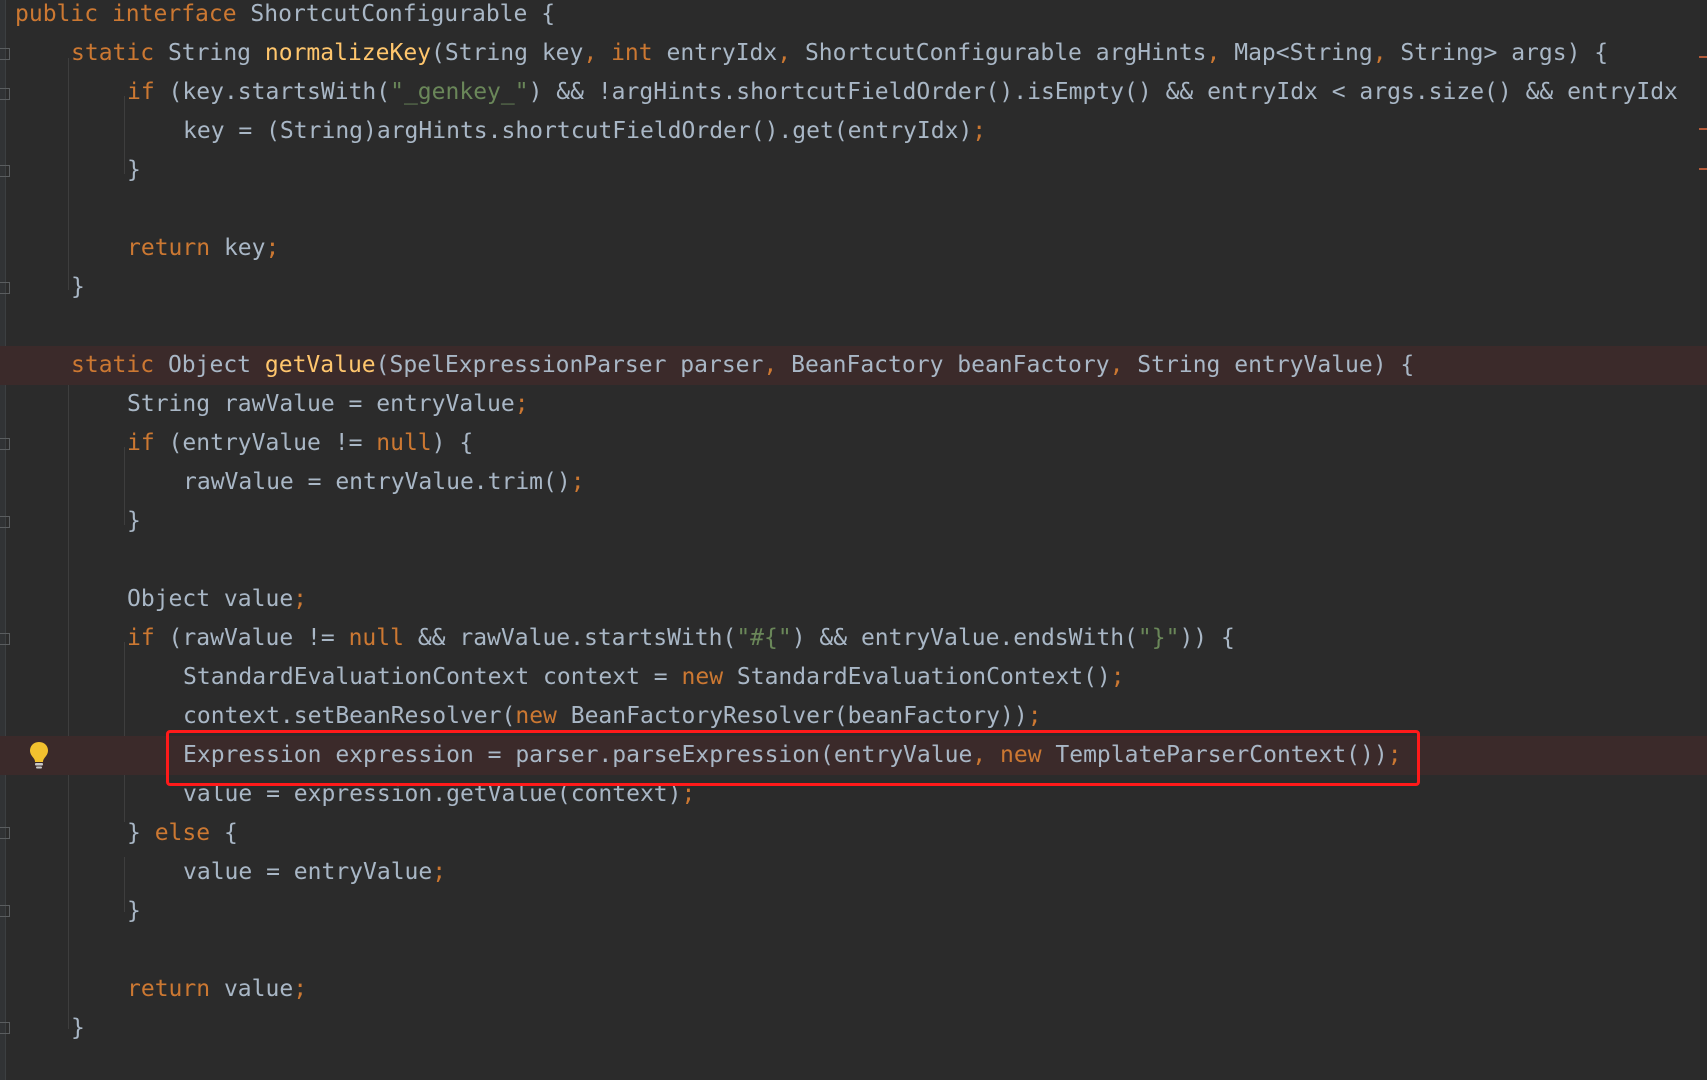 The height and width of the screenshot is (1080, 1707). What do you see at coordinates (1158, 638) in the screenshot?
I see `string-literal: "}"` at bounding box center [1158, 638].